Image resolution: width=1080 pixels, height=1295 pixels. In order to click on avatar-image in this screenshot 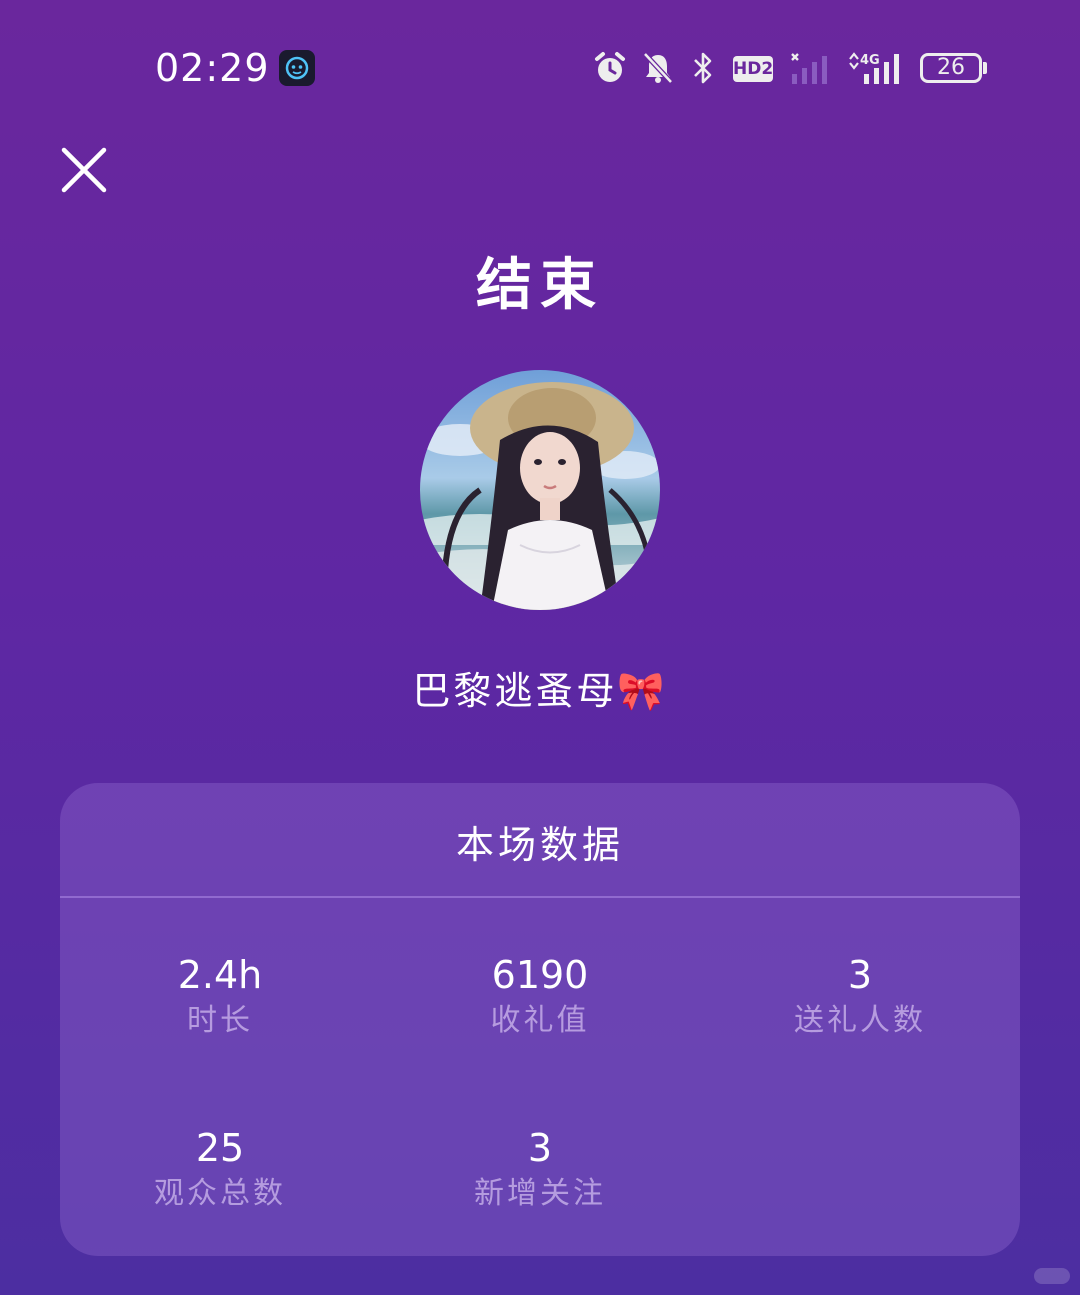, I will do `click(540, 490)`.